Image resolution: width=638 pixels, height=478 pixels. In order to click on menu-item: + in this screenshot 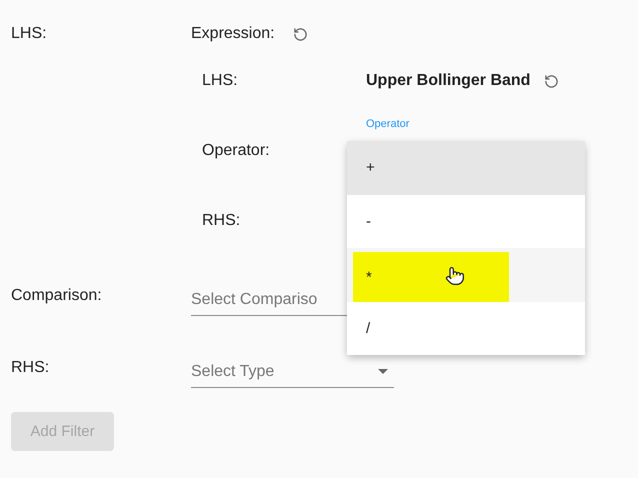, I will do `click(466, 167)`.